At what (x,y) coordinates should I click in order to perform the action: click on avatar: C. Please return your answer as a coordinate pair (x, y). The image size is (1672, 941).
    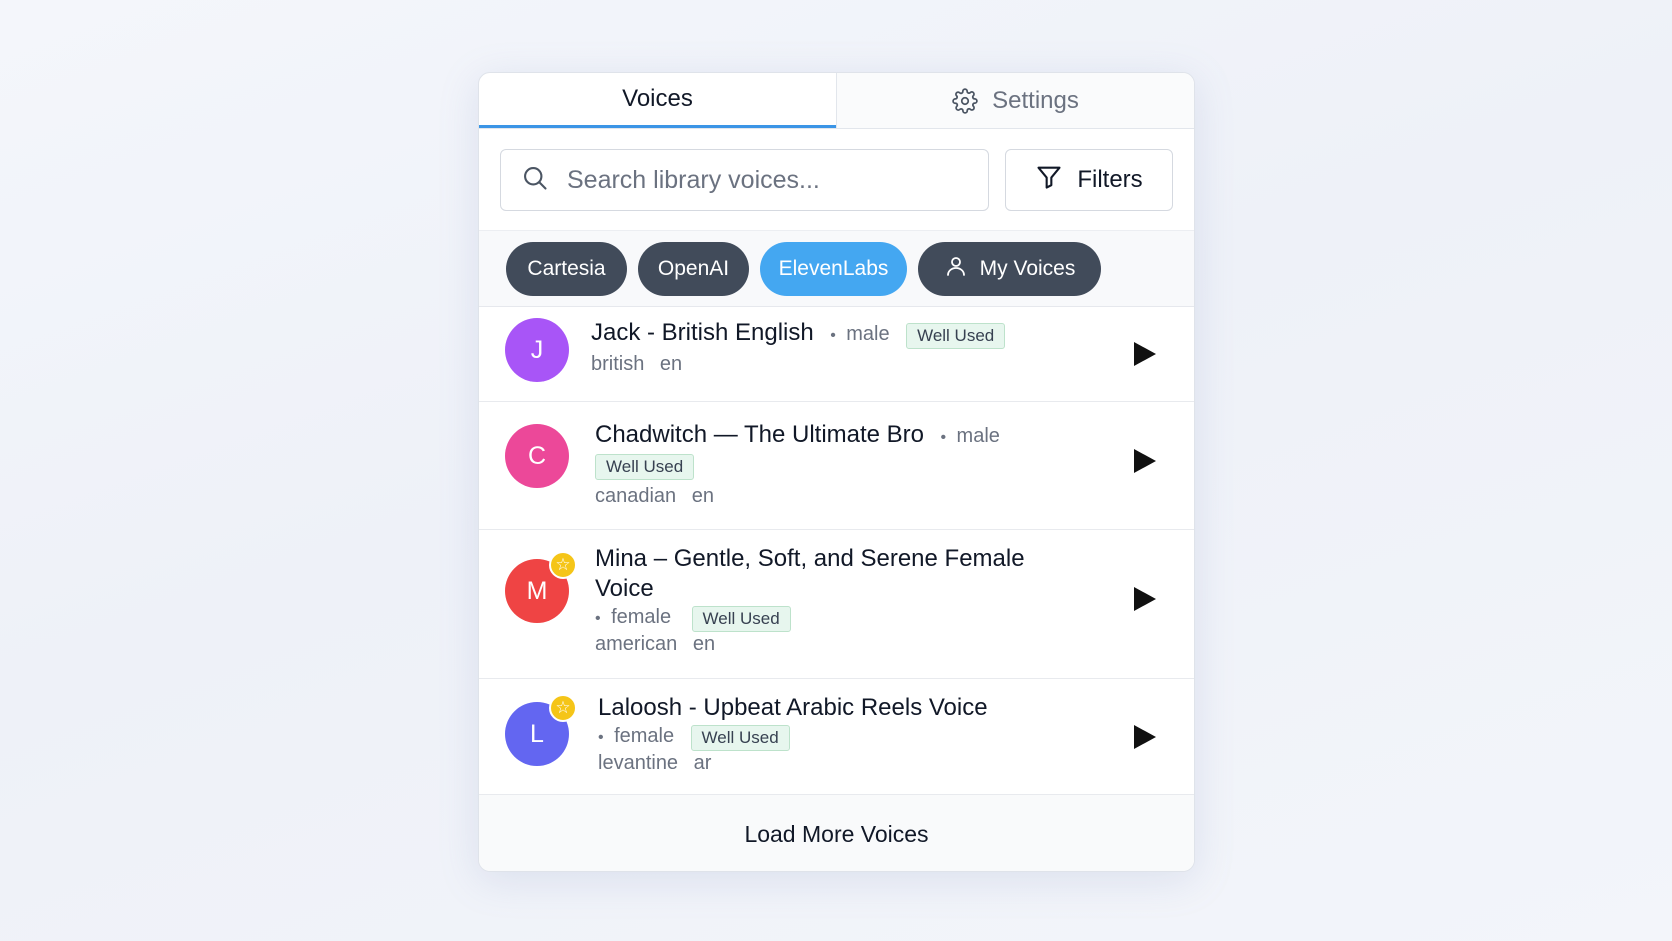
    Looking at the image, I should click on (537, 456).